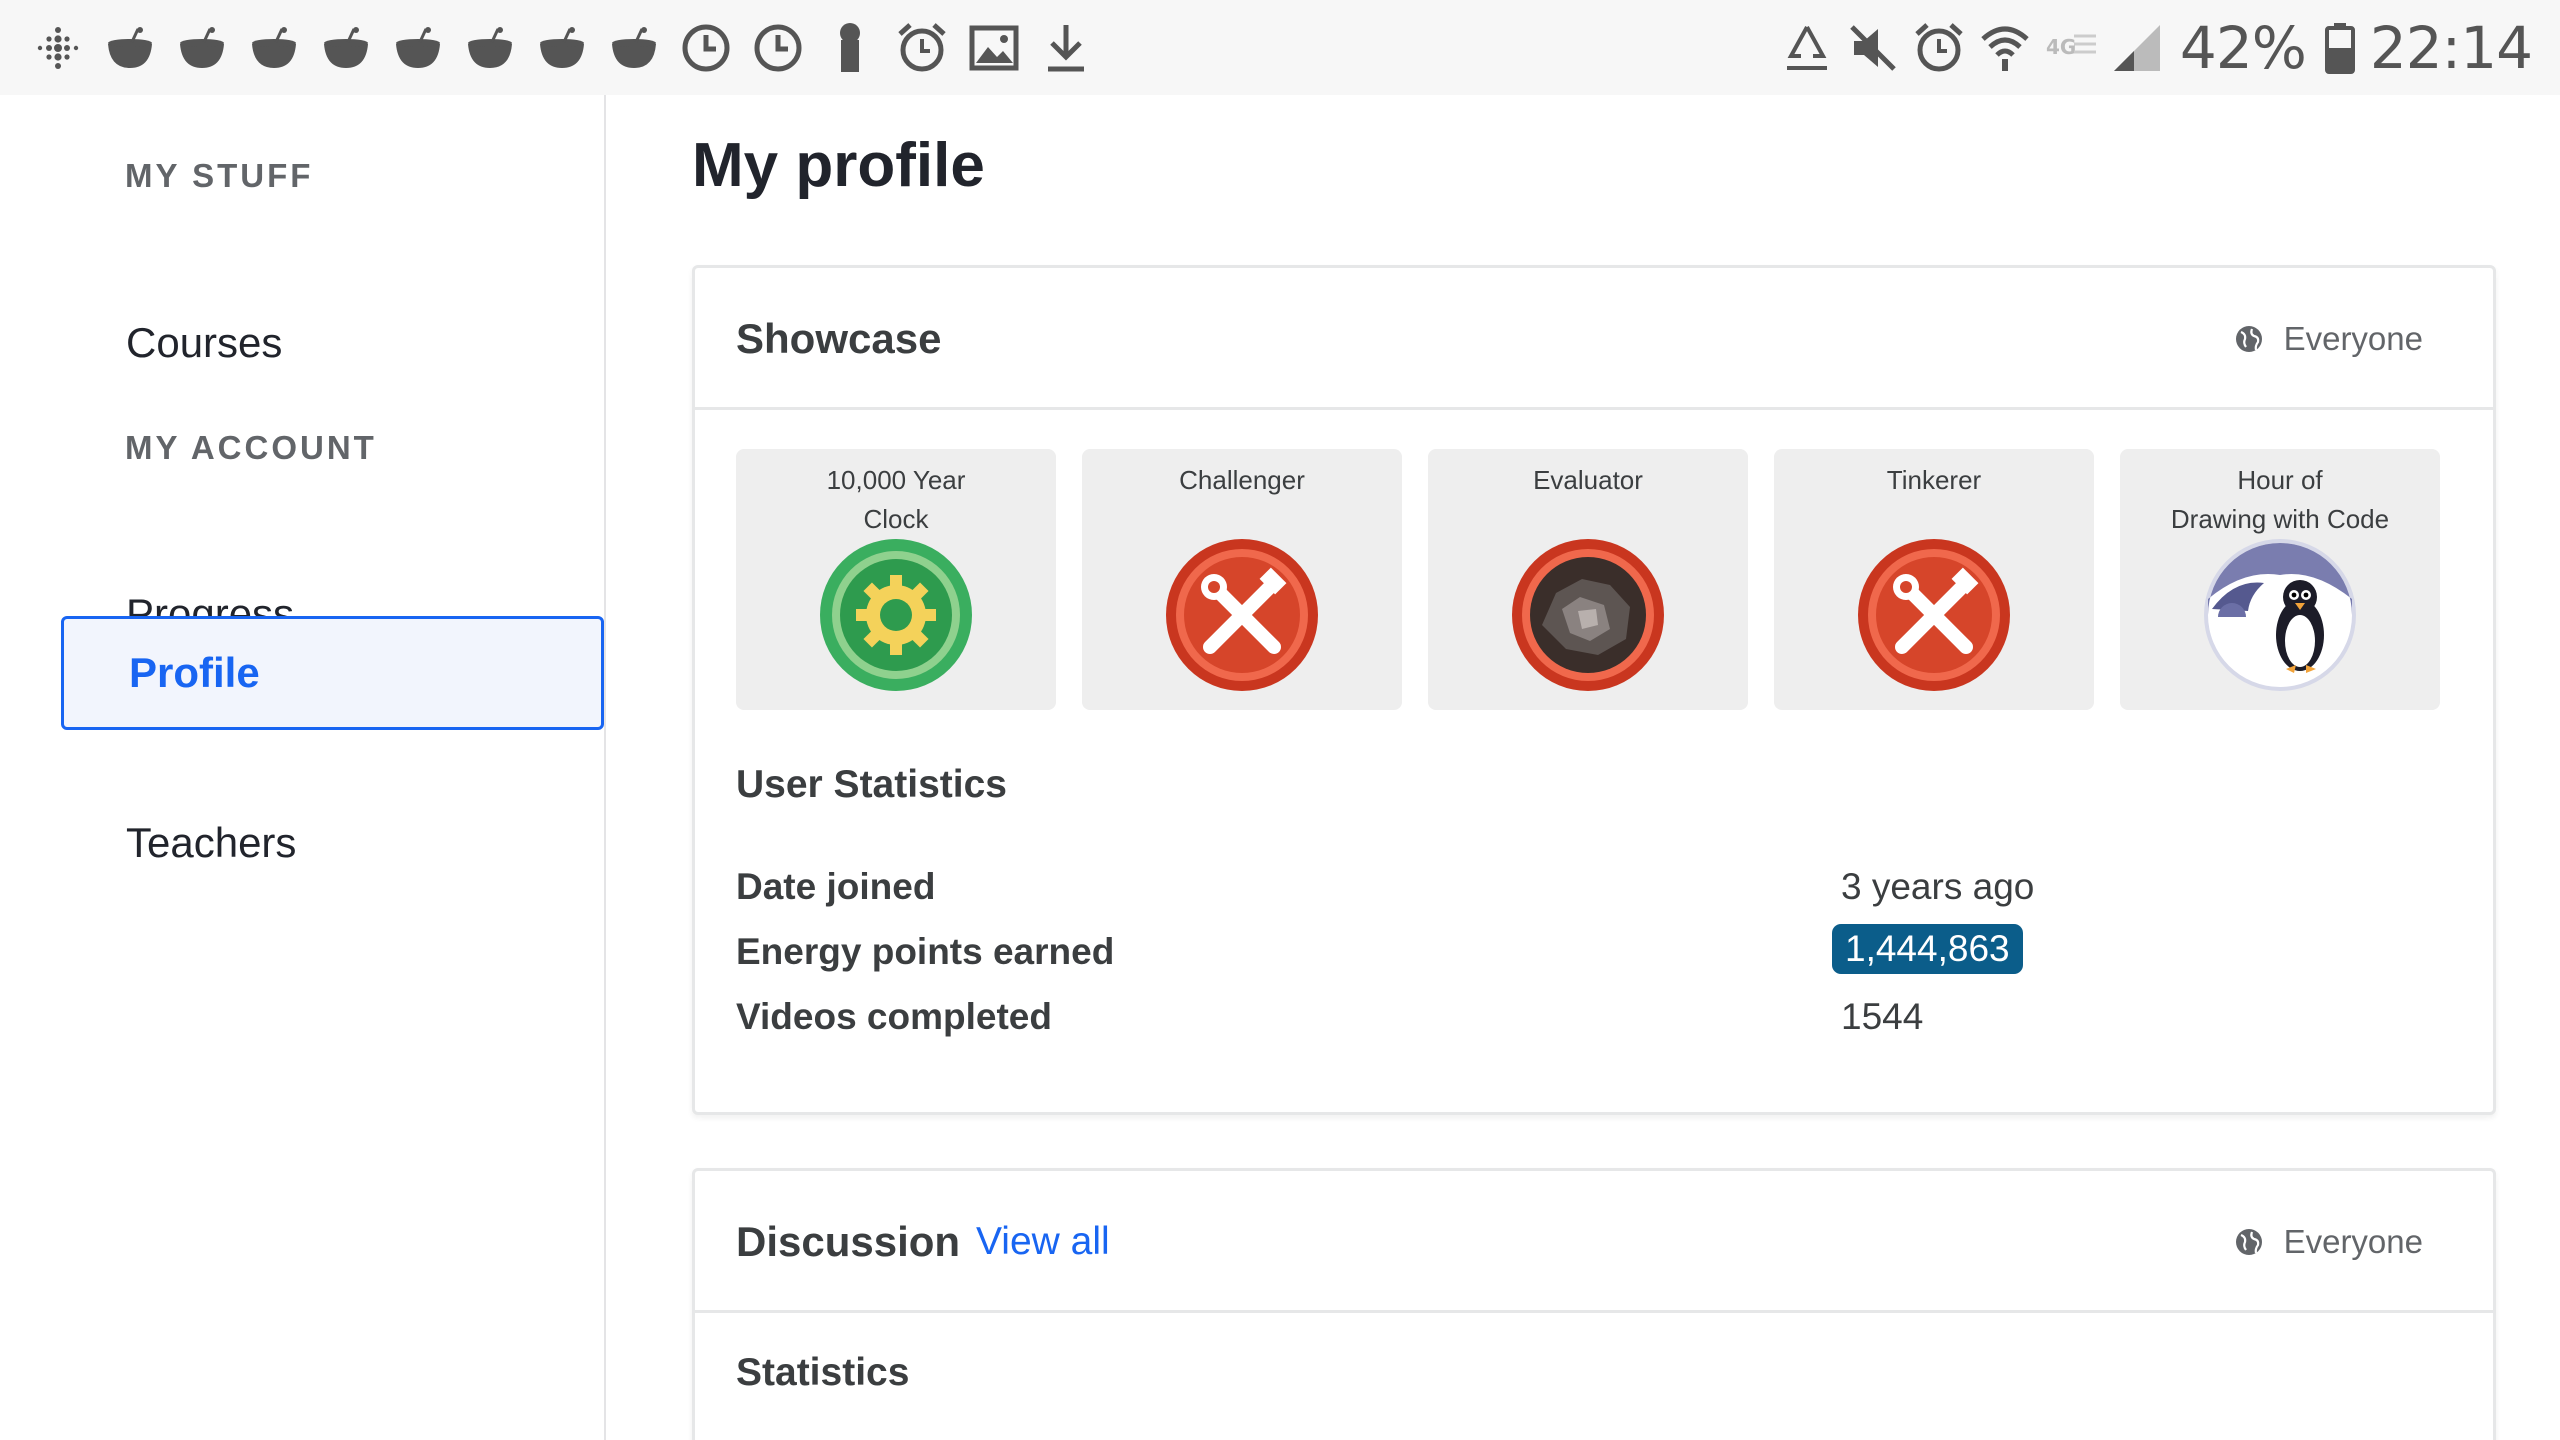  What do you see at coordinates (1586, 1026) in the screenshot?
I see `stat-row-videos-completed: Videos completed 1544` at bounding box center [1586, 1026].